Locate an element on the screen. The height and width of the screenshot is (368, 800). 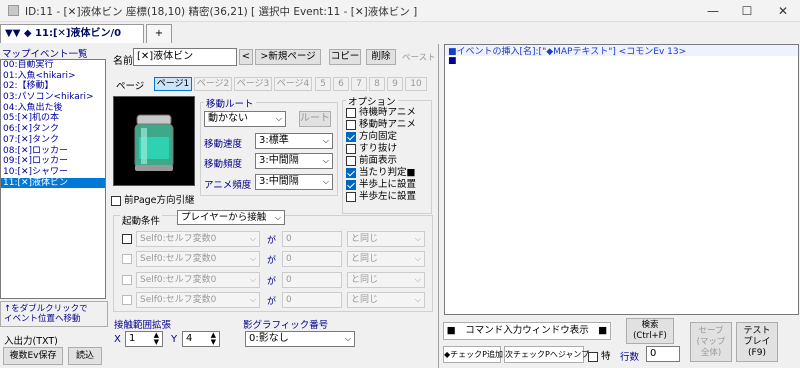
paste-button: ペースト is located at coordinates (419, 57).